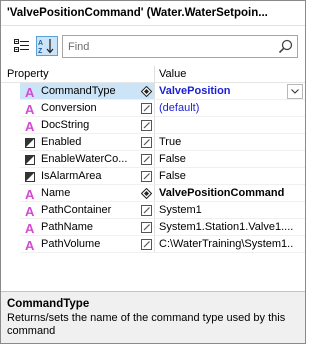 The width and height of the screenshot is (320, 344). What do you see at coordinates (226, 210) in the screenshot?
I see `property-value: System1` at bounding box center [226, 210].